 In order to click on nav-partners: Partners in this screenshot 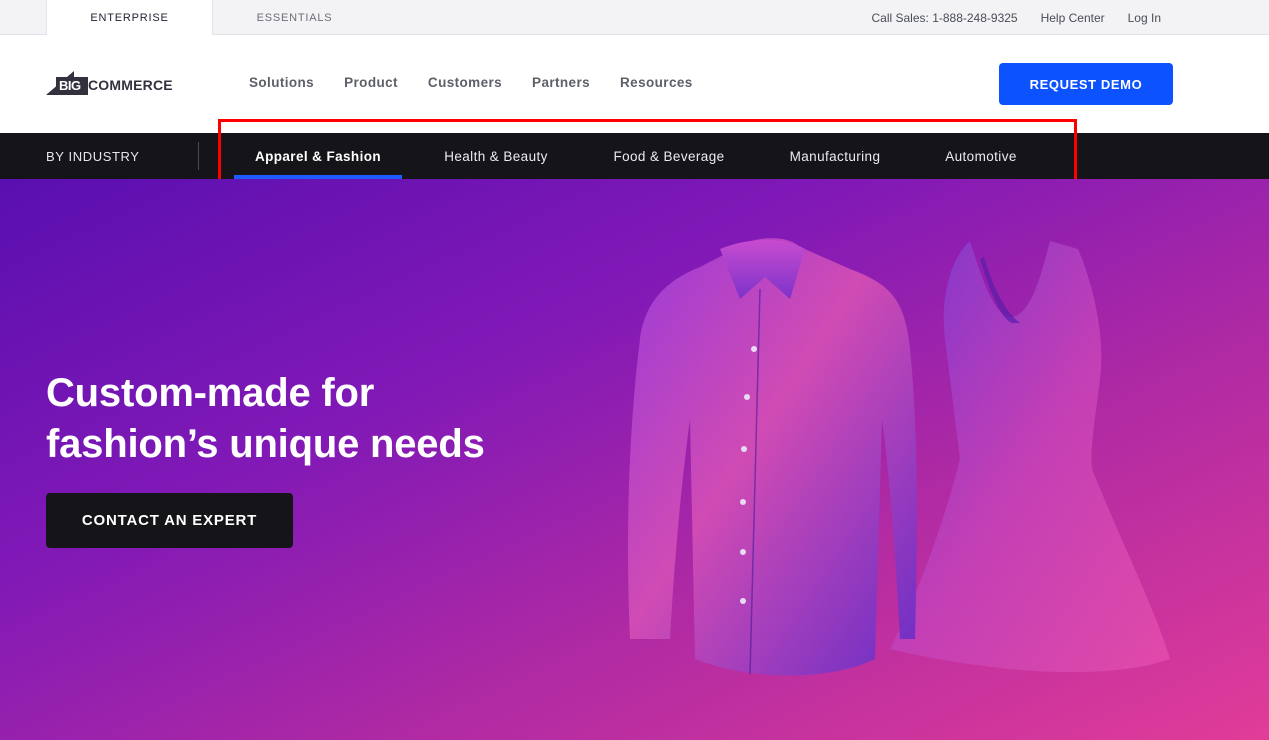, I will do `click(561, 82)`.